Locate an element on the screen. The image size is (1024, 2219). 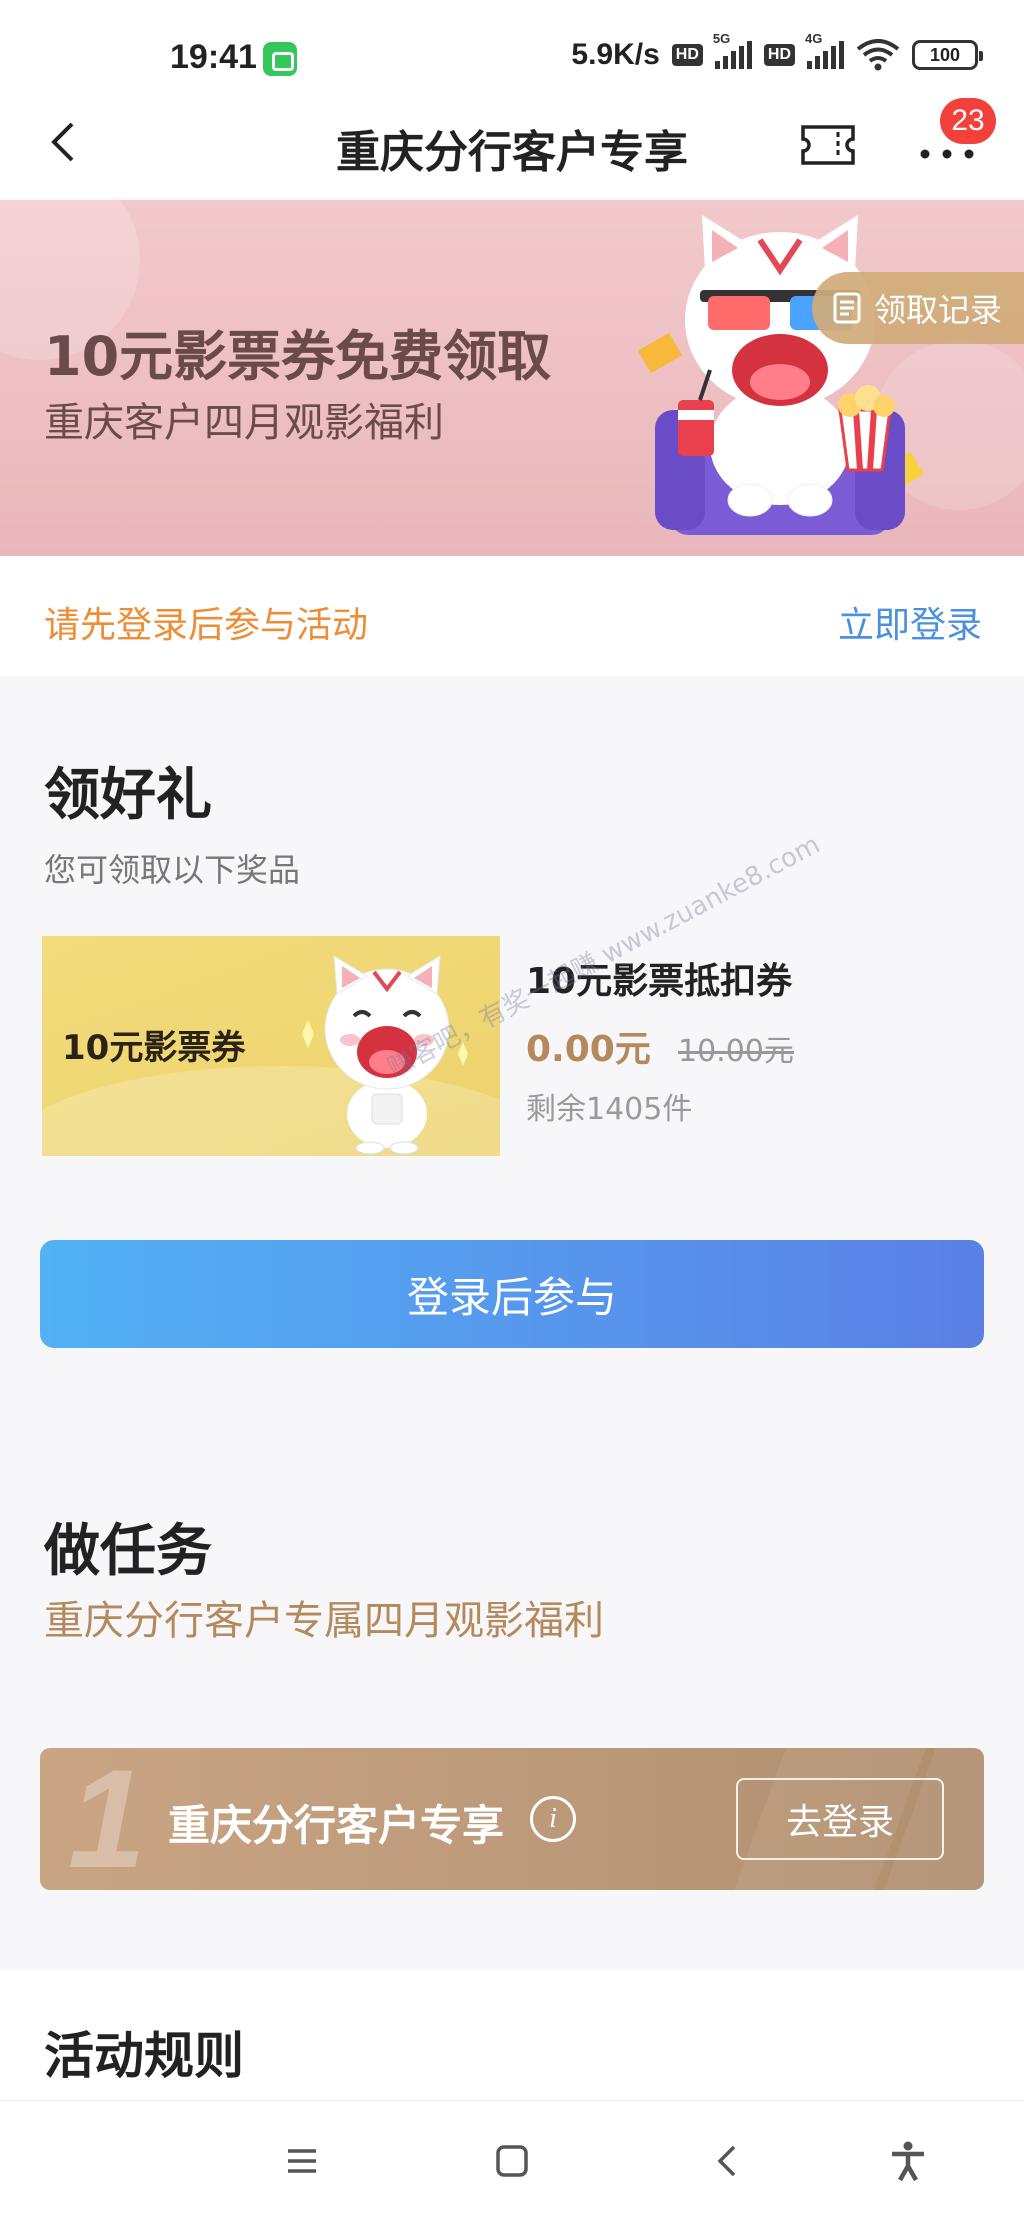
system-back-icon is located at coordinates (728, 2161).